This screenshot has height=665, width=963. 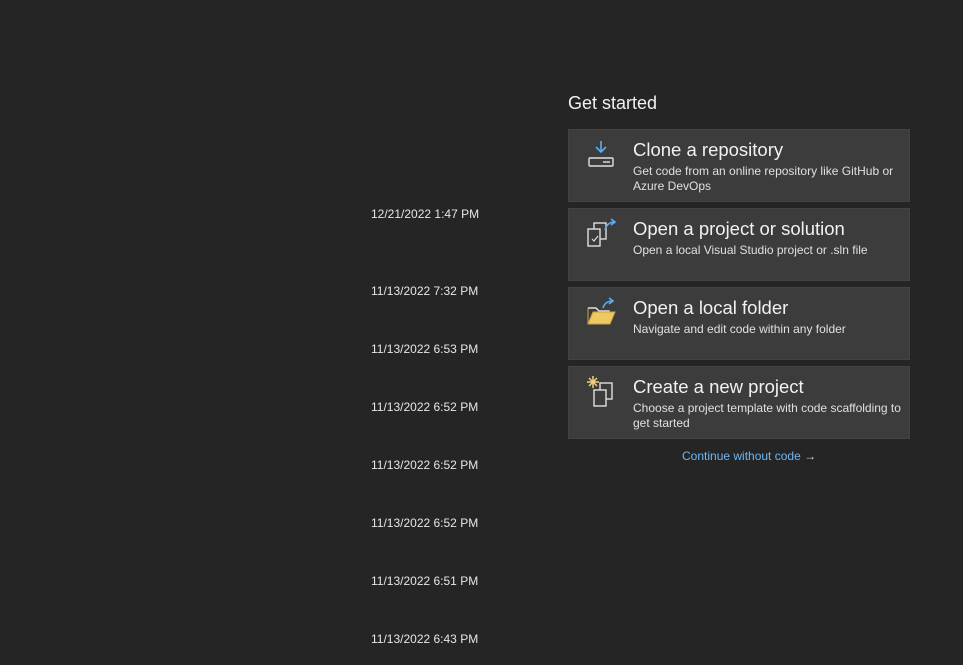 What do you see at coordinates (711, 307) in the screenshot?
I see `card-title: Open a local folder` at bounding box center [711, 307].